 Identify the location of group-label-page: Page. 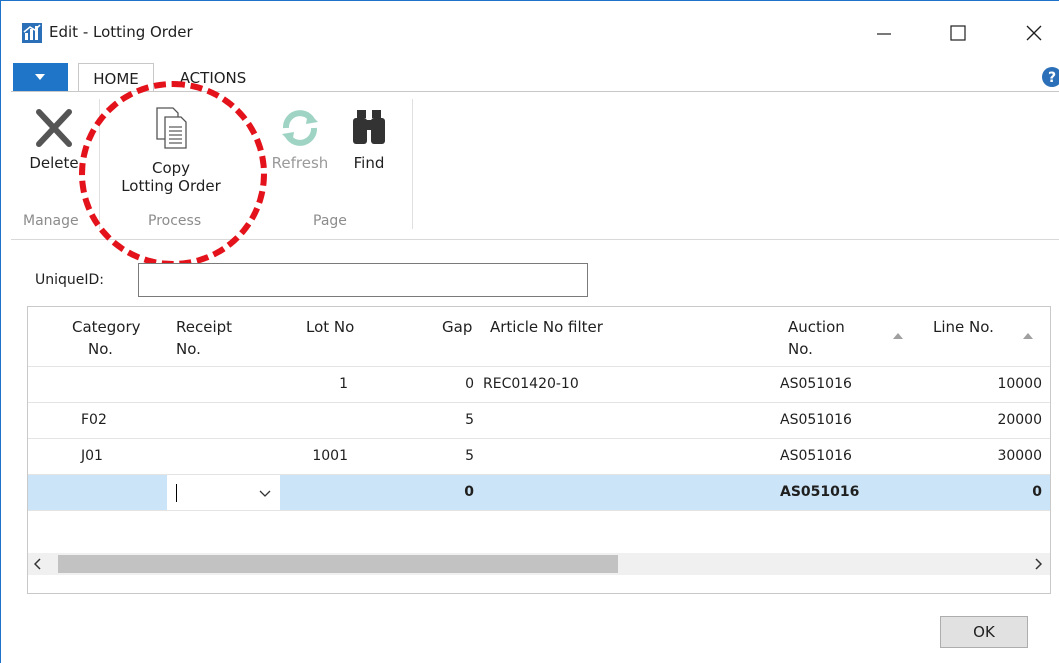
(330, 221).